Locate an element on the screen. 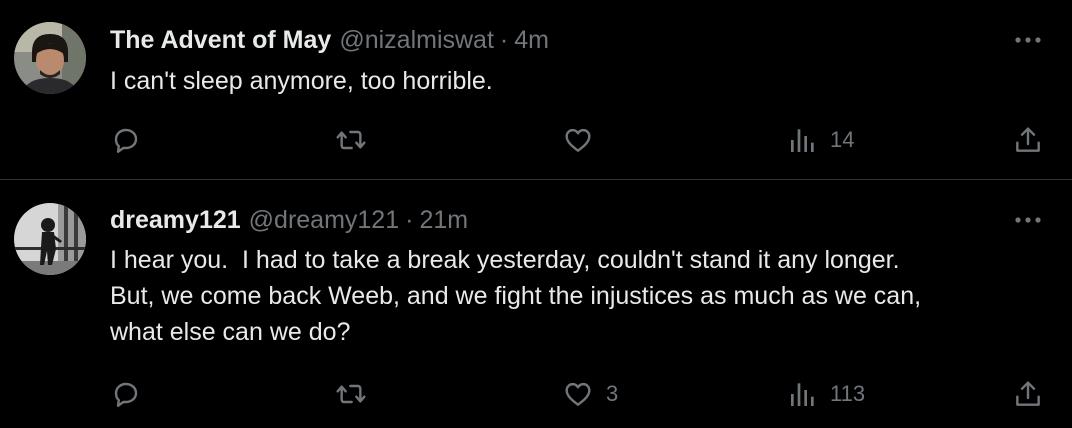 Image resolution: width=1072 pixels, height=428 pixels. like-count: 3 is located at coordinates (612, 393).